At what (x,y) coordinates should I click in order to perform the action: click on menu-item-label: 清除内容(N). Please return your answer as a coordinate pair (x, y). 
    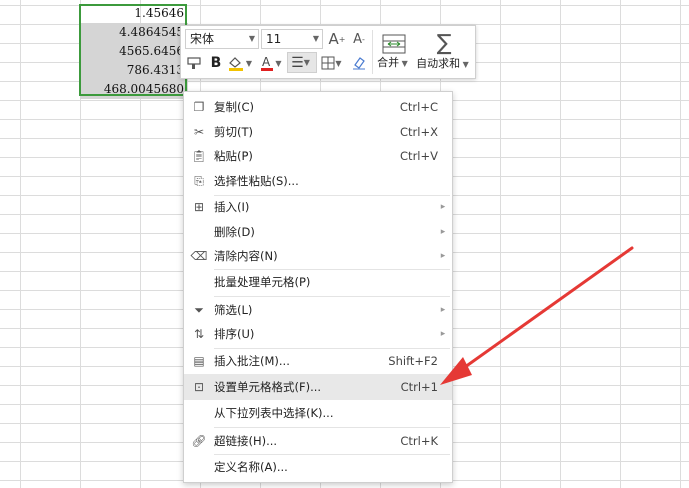
    Looking at the image, I should click on (246, 256).